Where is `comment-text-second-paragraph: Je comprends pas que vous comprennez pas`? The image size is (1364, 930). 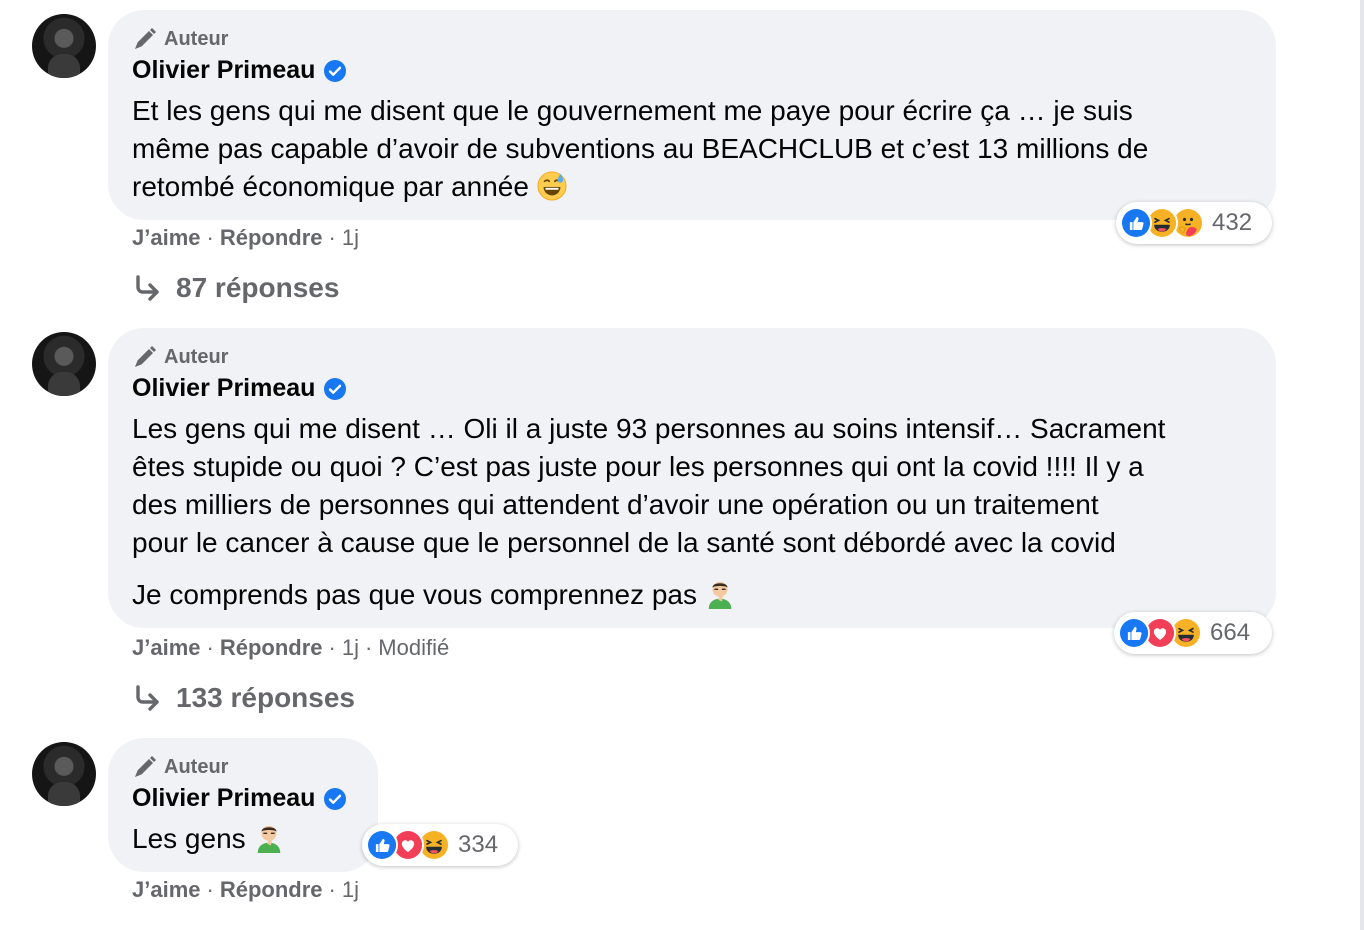
comment-text-second-paragraph: Je comprends pas que vous comprennez pas is located at coordinates (433, 595).